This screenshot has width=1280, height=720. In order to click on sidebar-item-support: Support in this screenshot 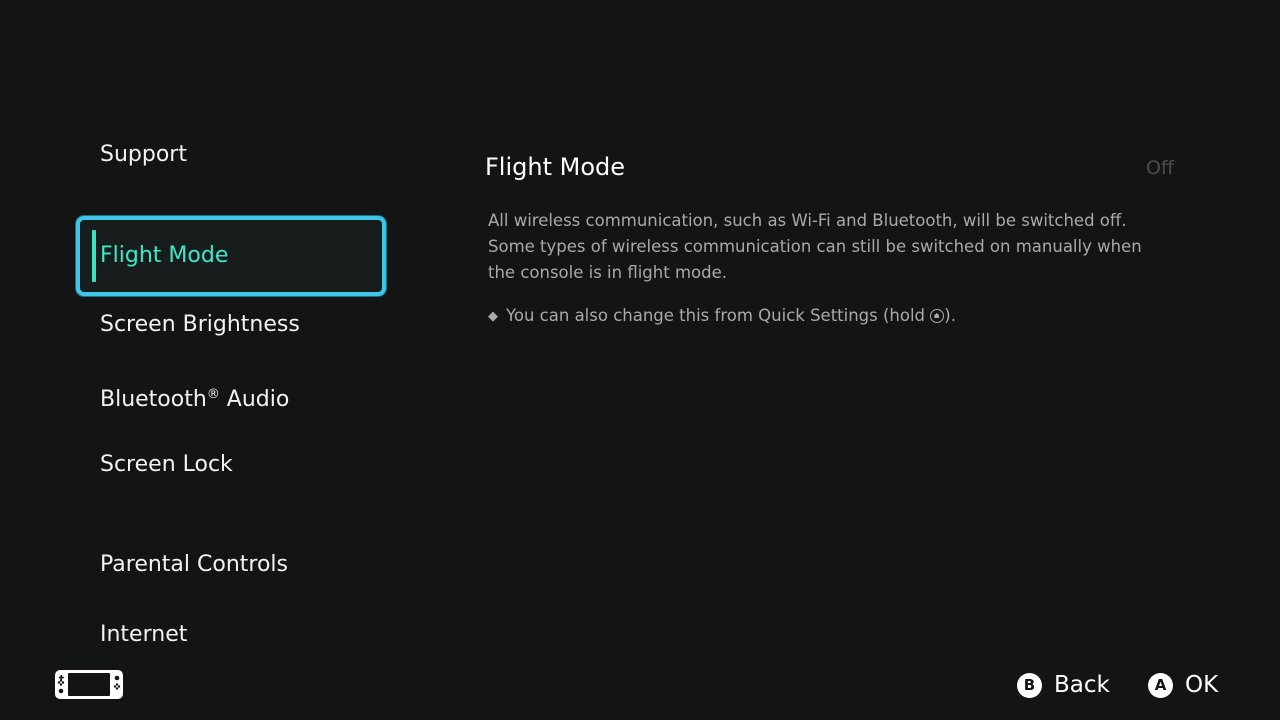, I will do `click(143, 155)`.